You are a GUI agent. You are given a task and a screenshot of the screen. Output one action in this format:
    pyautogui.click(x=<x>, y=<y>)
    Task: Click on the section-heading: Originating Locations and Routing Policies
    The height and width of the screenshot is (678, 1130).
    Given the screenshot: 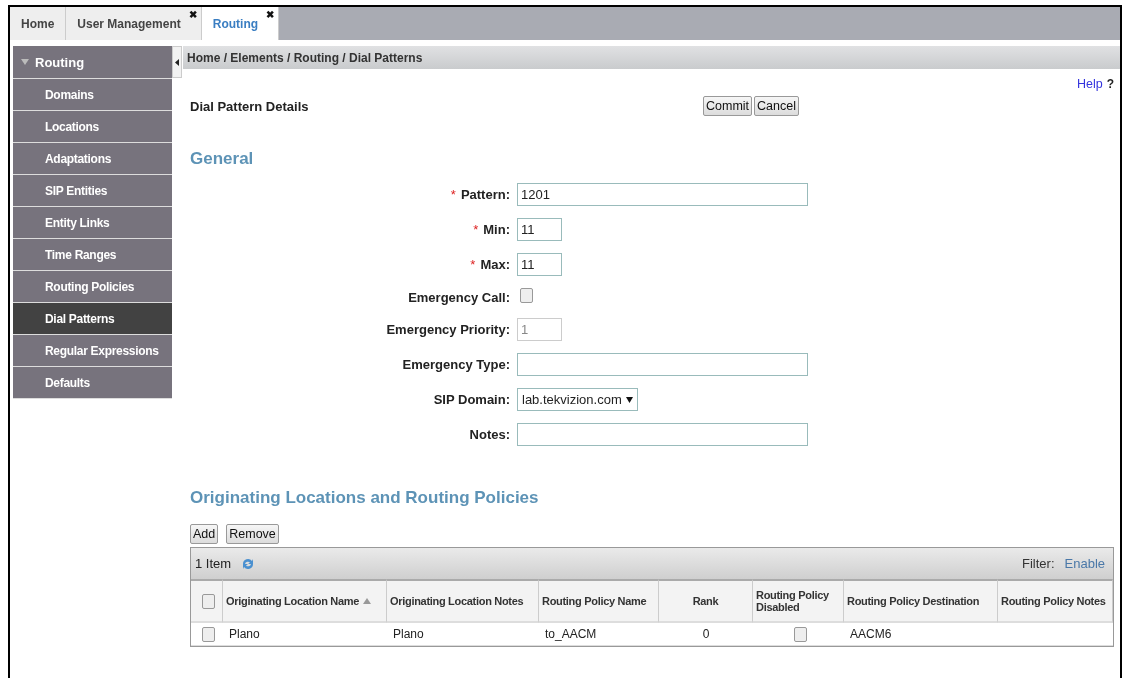 What is the action you would take?
    pyautogui.click(x=364, y=498)
    